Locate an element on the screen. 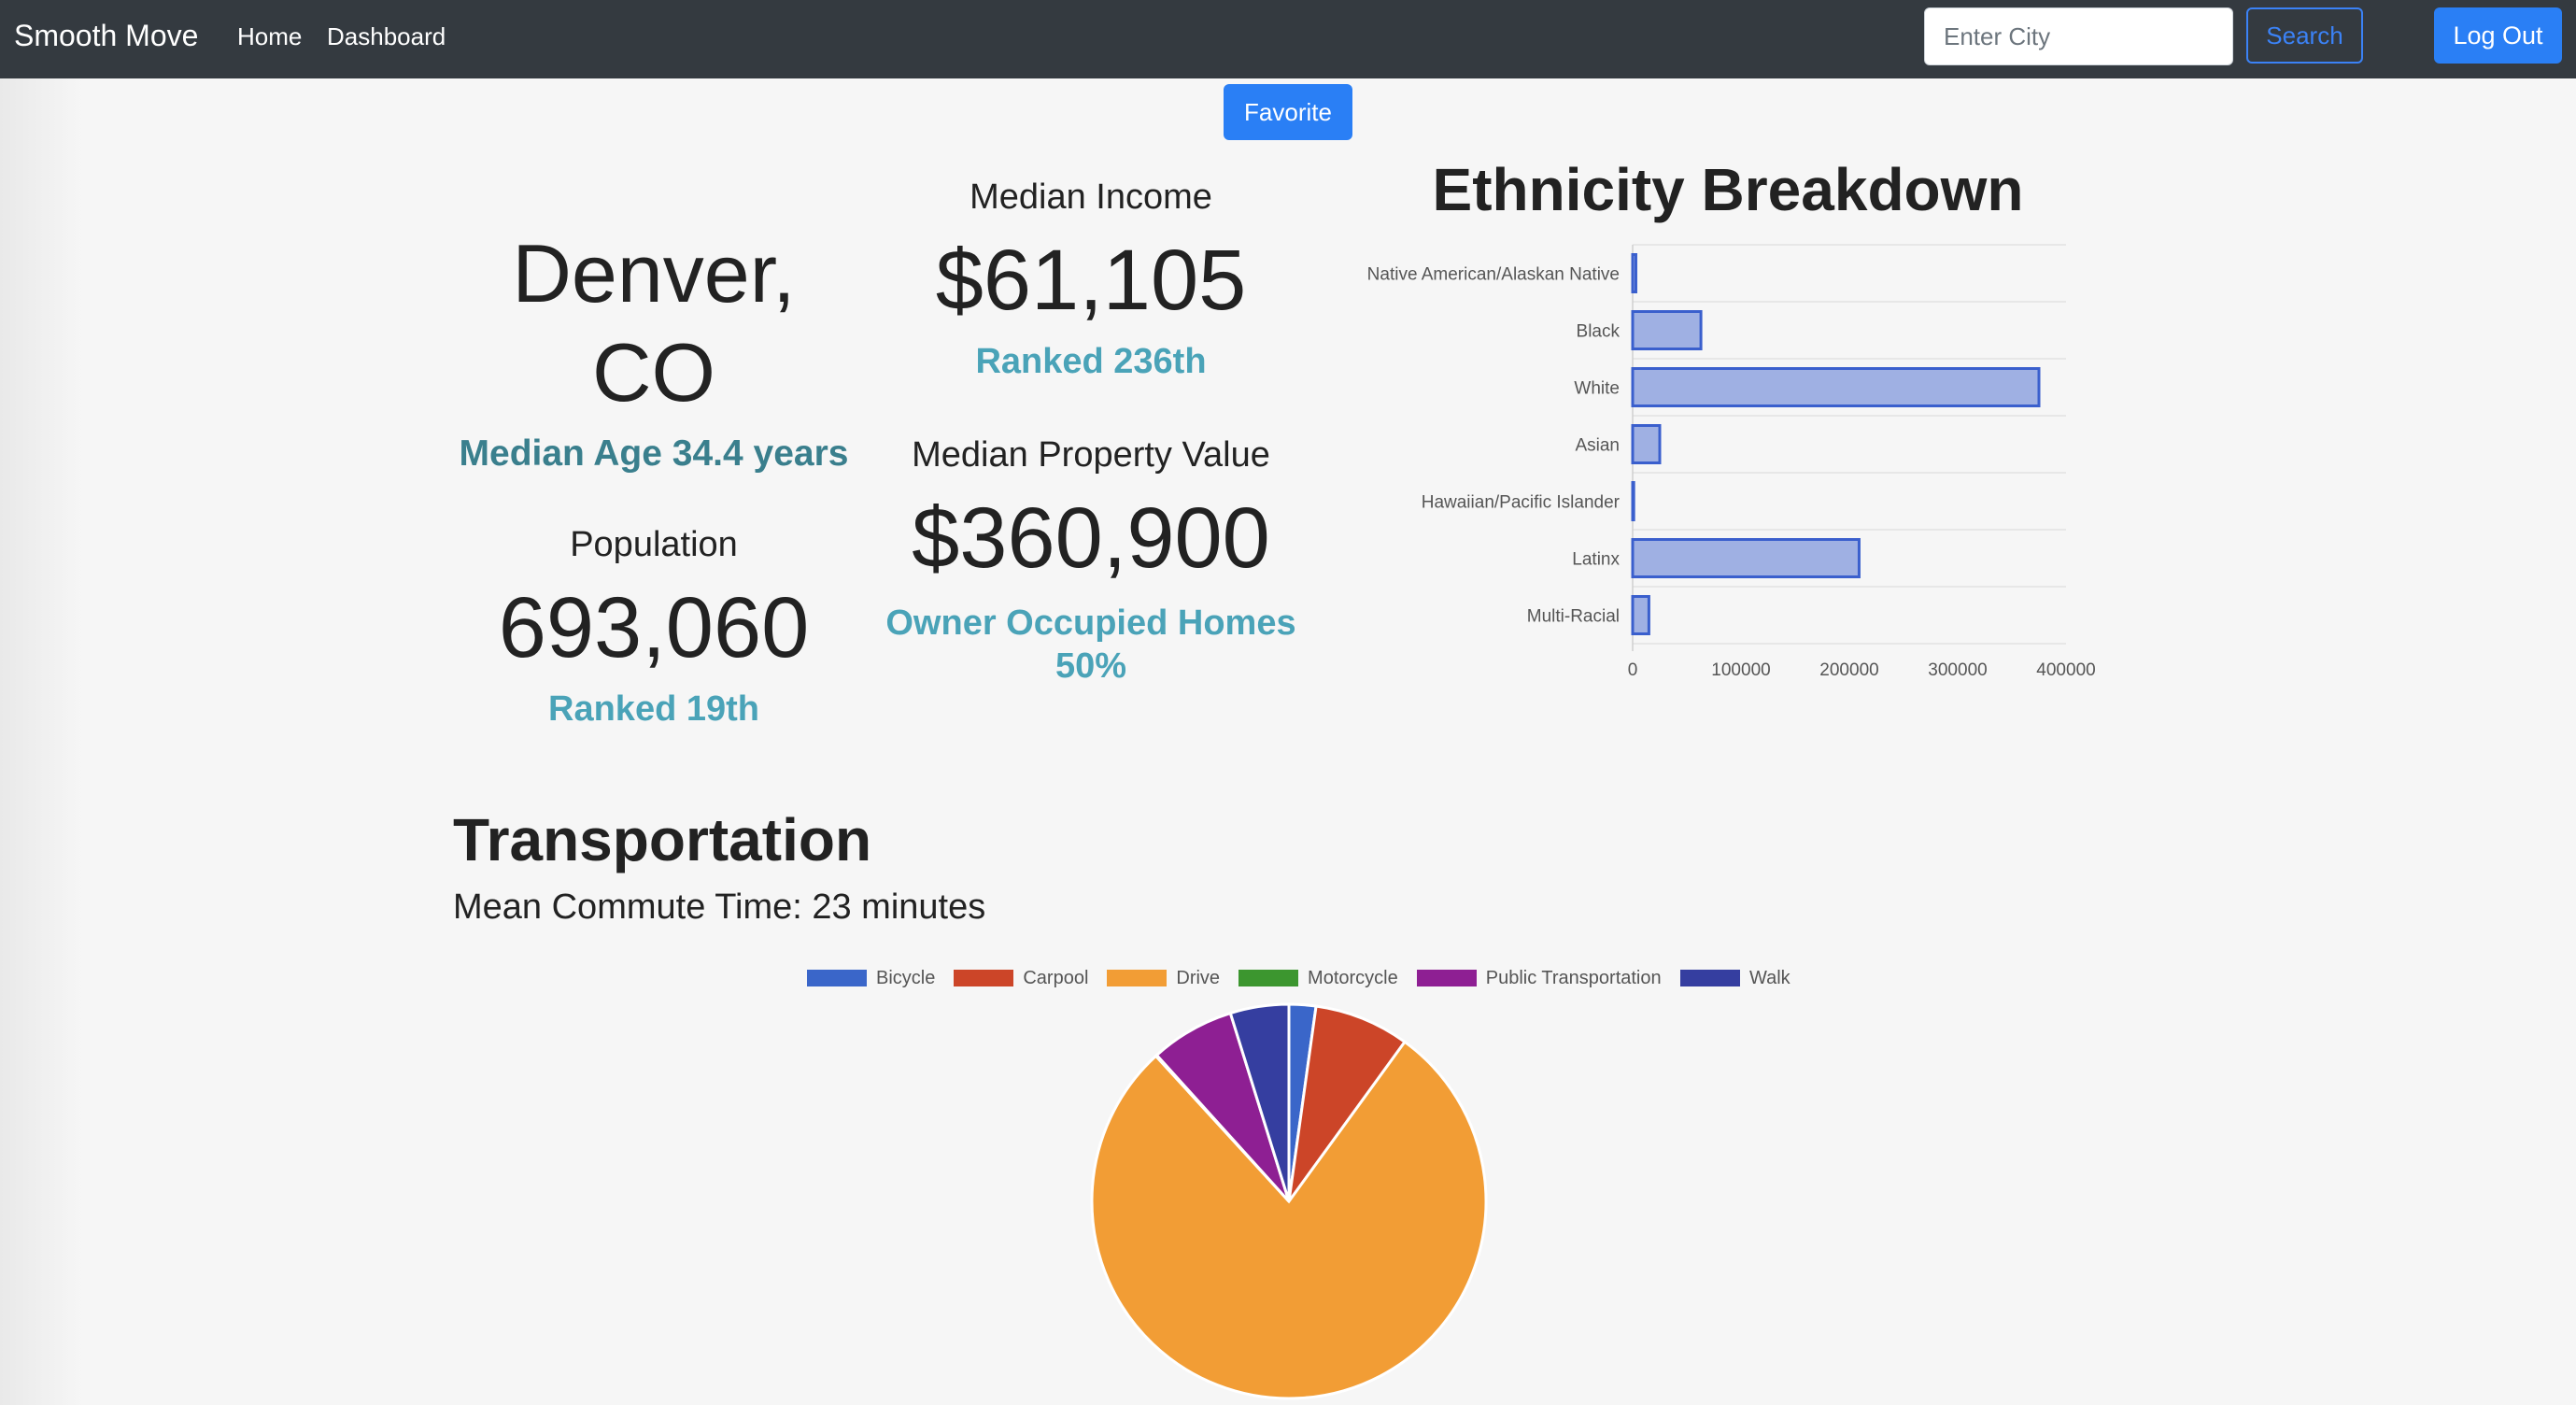  transport-pie-chart is located at coordinates (1289, 1201).